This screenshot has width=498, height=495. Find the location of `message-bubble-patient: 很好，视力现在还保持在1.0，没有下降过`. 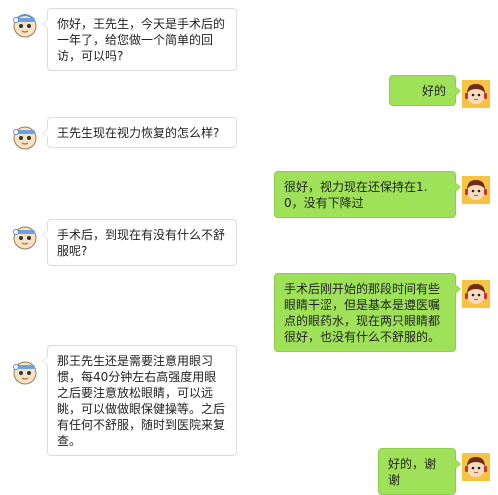

message-bubble-patient: 很好，视力现在还保持在1.0，没有下降过 is located at coordinates (367, 194).